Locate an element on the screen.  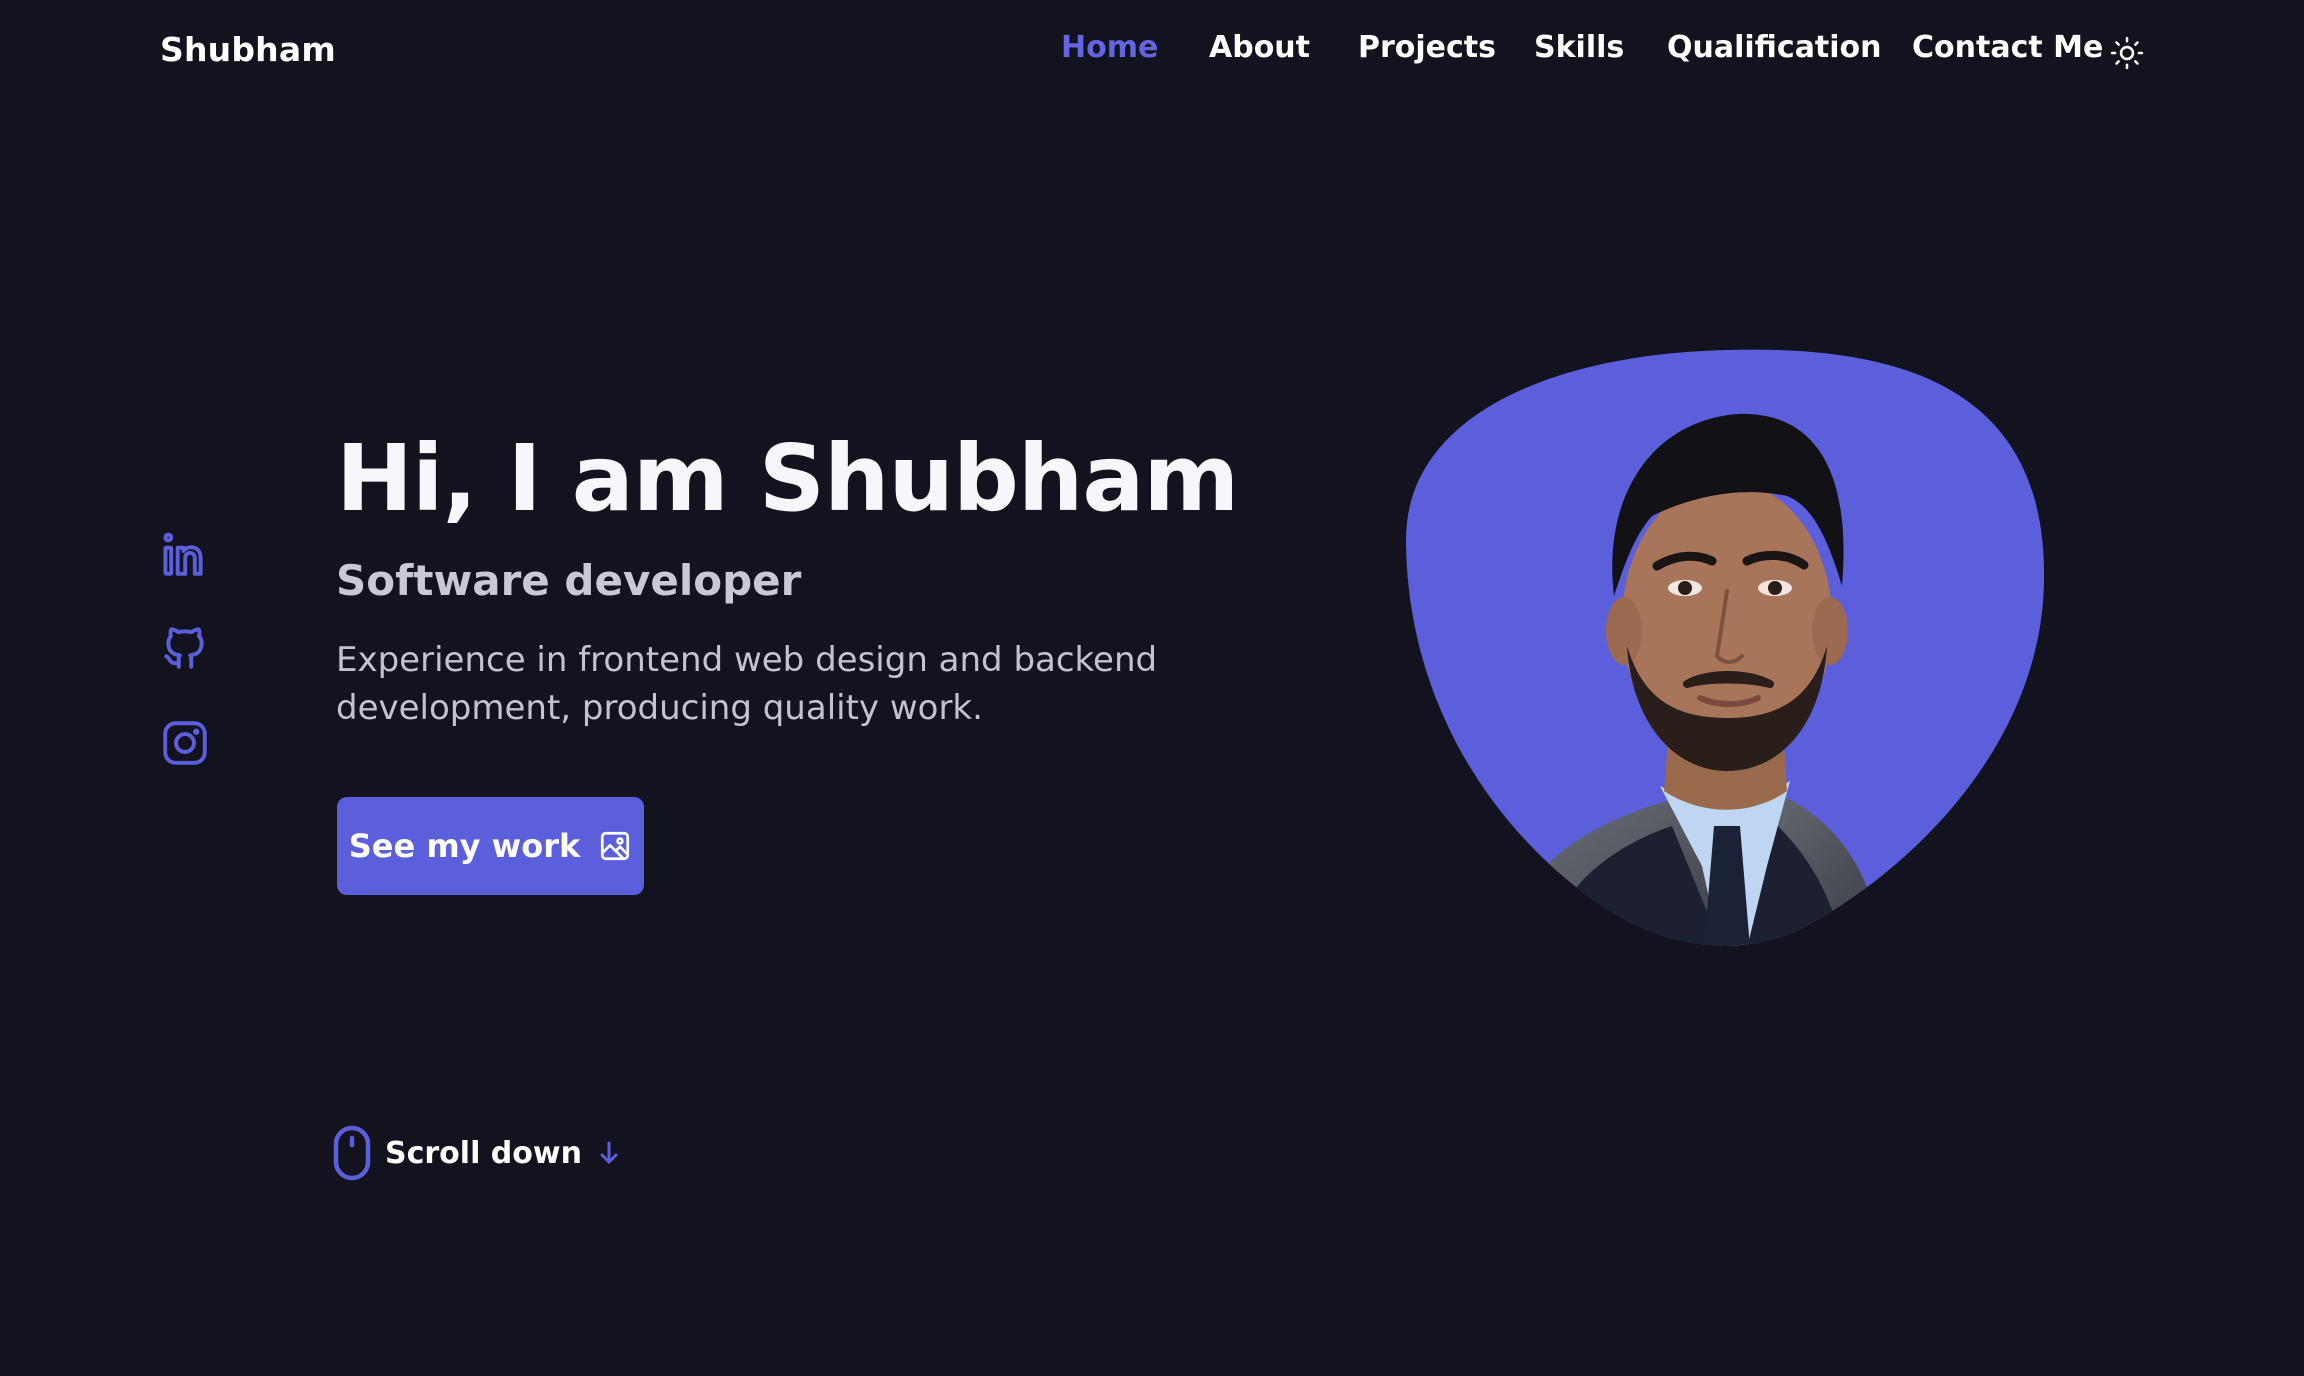
see-my-work-button: See my work is located at coordinates (490, 846).